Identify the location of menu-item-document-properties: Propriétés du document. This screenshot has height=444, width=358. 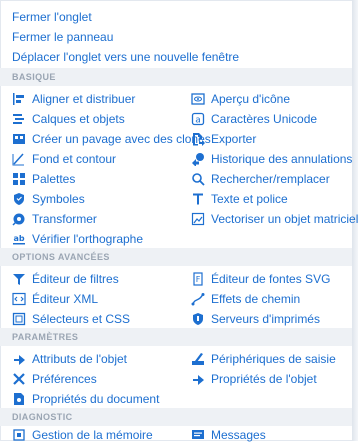
(85, 399).